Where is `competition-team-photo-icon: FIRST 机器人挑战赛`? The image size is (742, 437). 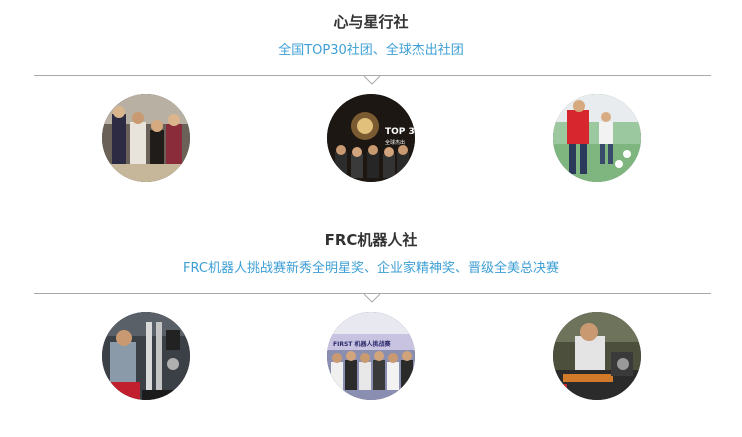
competition-team-photo-icon: FIRST 机器人挑战赛 is located at coordinates (371, 356).